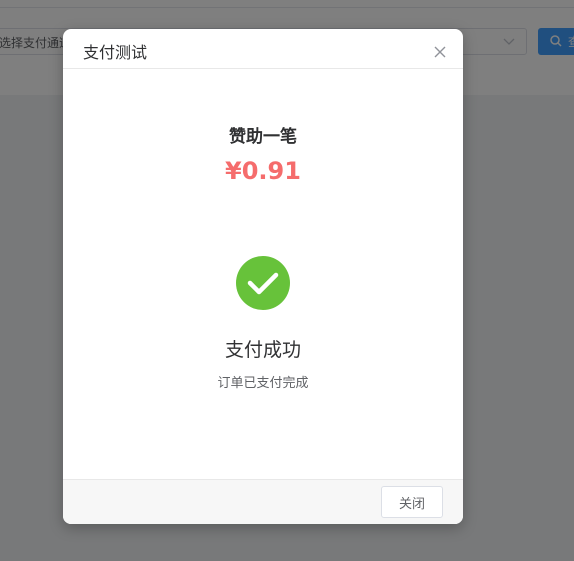 The height and width of the screenshot is (561, 574). Describe the element at coordinates (412, 502) in the screenshot. I see `close-button: 关闭` at that location.